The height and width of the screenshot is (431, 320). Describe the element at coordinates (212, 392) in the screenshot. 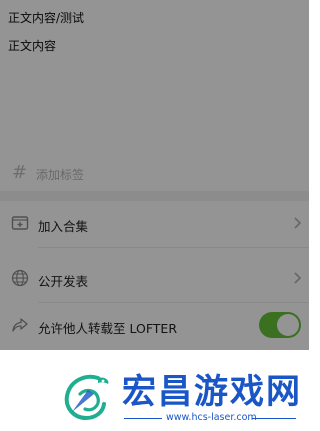

I see `brand-name: 宏昌游戏网` at that location.